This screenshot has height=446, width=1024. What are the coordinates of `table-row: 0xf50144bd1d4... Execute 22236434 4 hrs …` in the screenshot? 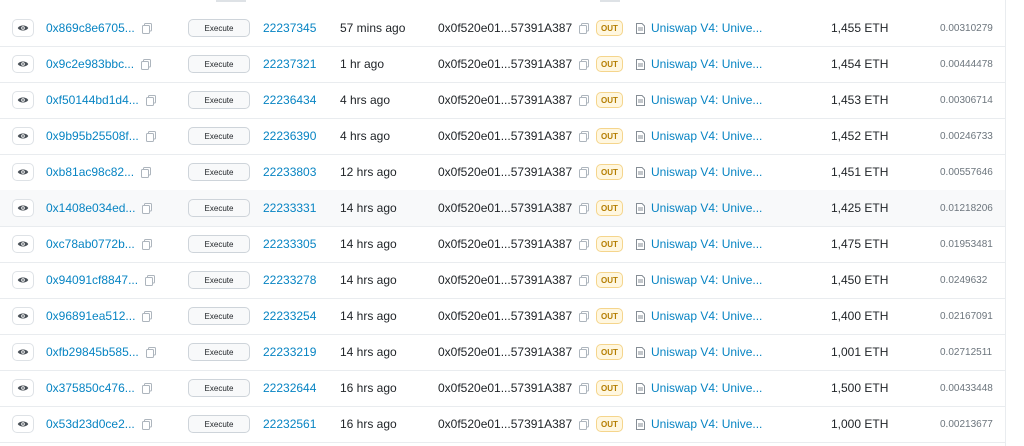 It's located at (502, 100).